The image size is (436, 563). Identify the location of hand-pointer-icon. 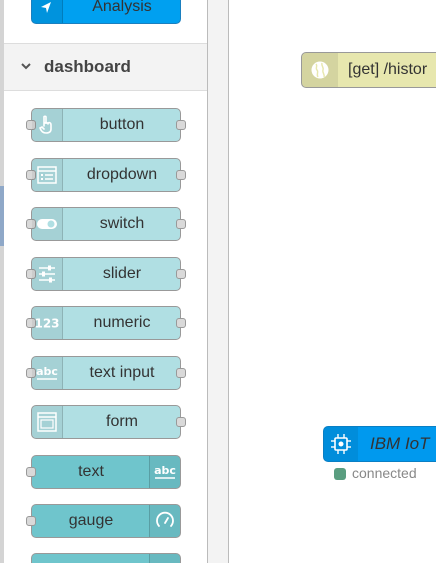
(45, 124).